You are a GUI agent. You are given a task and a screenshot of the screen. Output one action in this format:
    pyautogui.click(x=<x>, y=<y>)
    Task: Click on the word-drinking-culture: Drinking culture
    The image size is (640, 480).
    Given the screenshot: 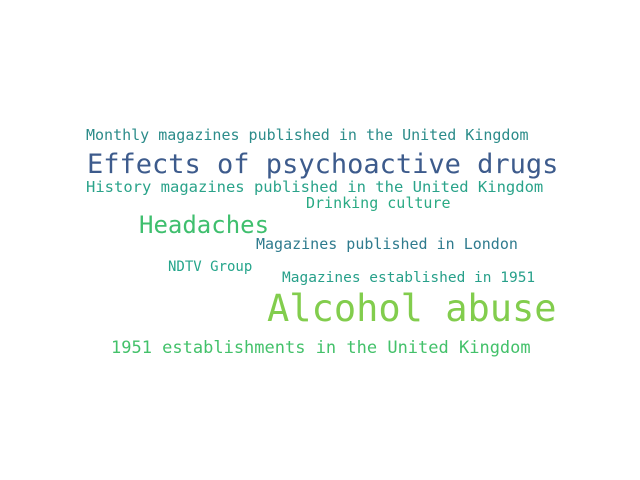 What is the action you would take?
    pyautogui.click(x=378, y=203)
    